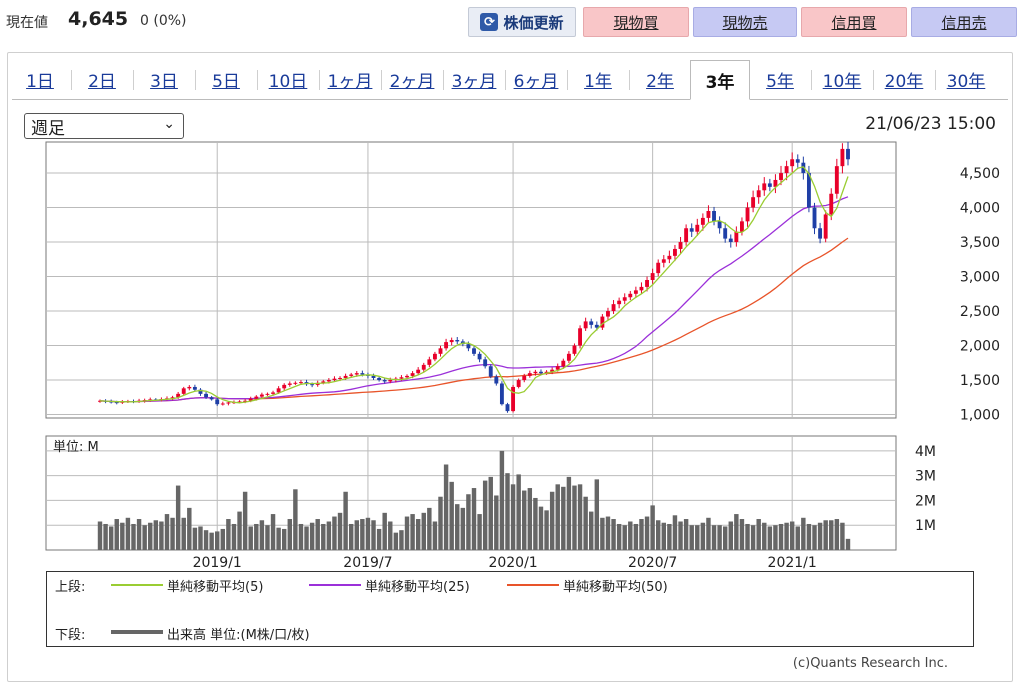 The height and width of the screenshot is (685, 1024). I want to click on copyright: (c)Quants Research Inc., so click(870, 663).